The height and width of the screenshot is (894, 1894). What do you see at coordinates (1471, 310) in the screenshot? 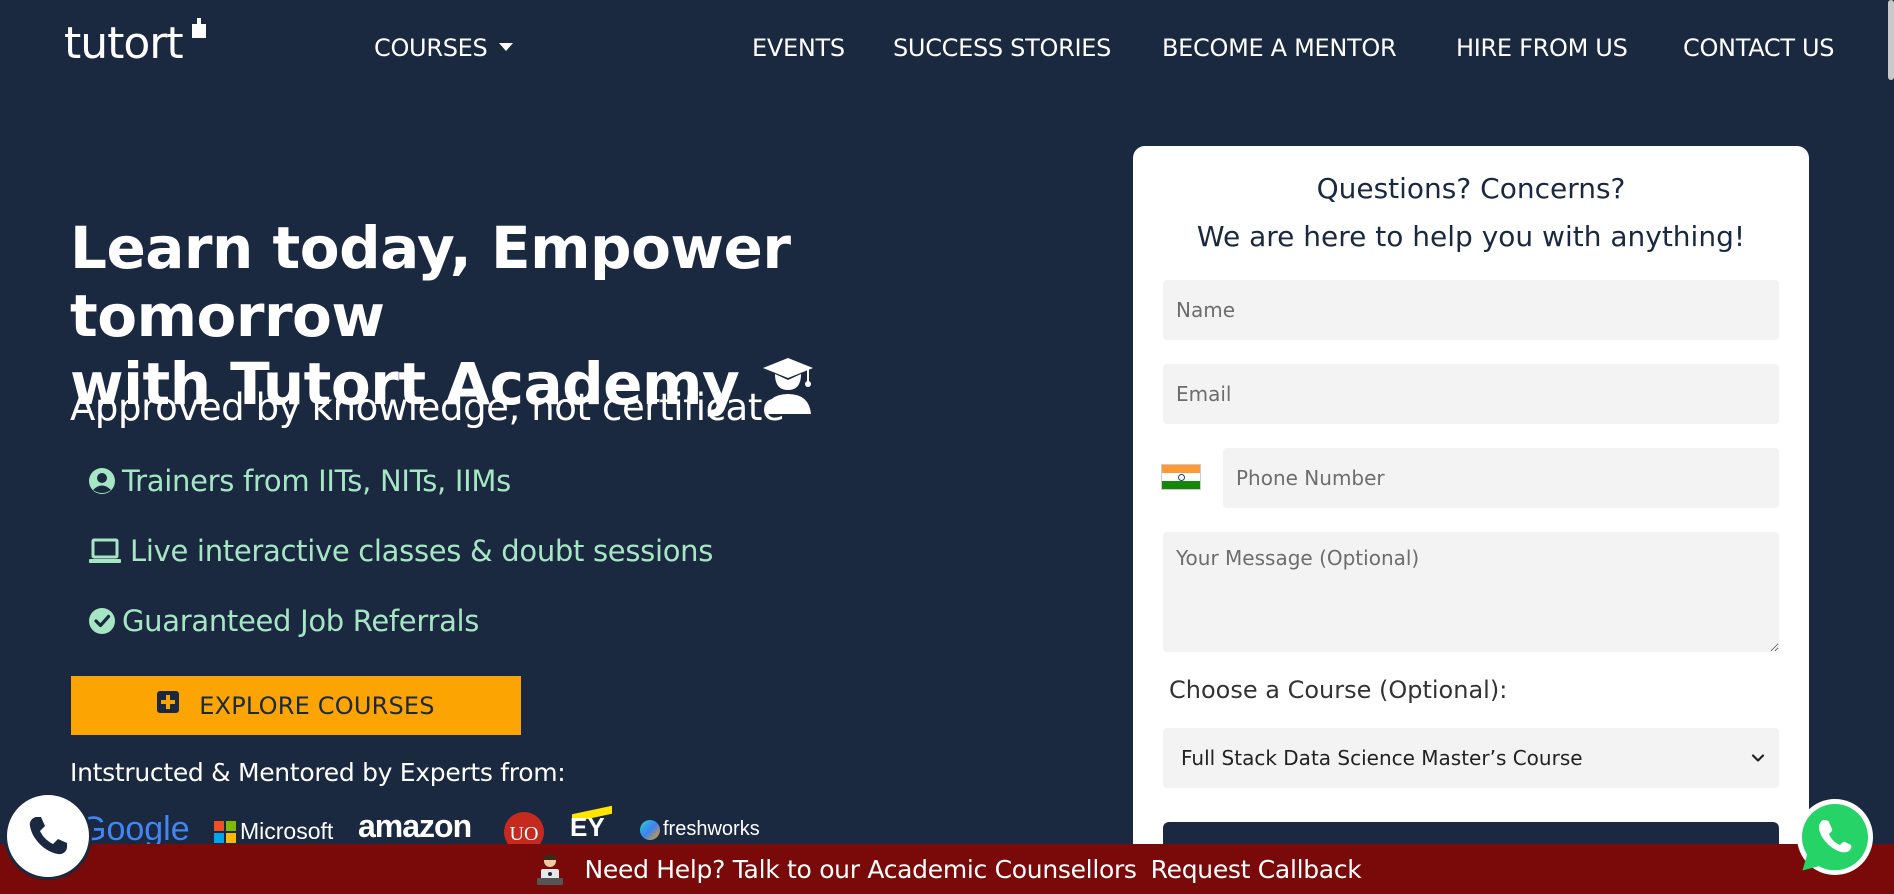
I see `name-field` at bounding box center [1471, 310].